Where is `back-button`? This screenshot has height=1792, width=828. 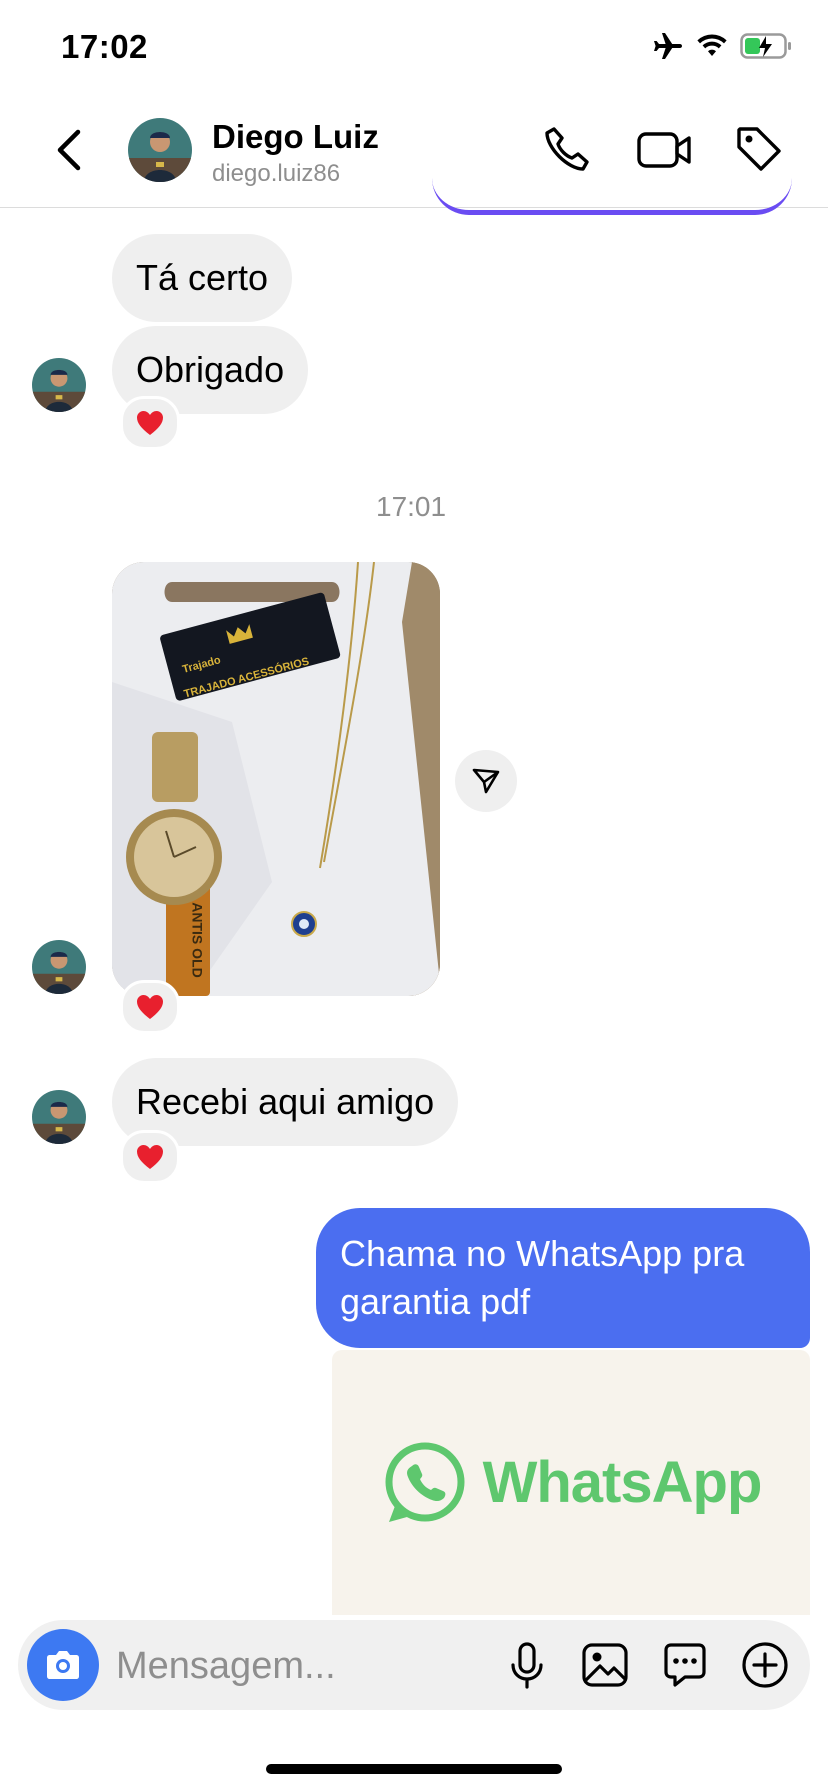
back-button is located at coordinates (70, 150).